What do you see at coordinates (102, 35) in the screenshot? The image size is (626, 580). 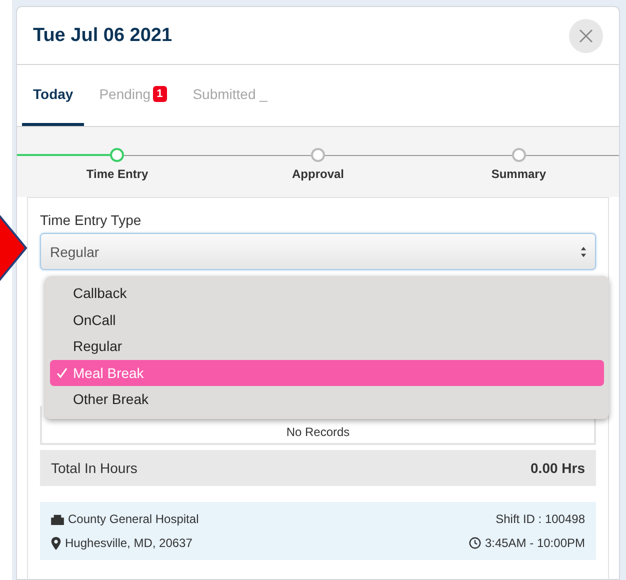 I see `dialog-title: Tue Jul 06 2021` at bounding box center [102, 35].